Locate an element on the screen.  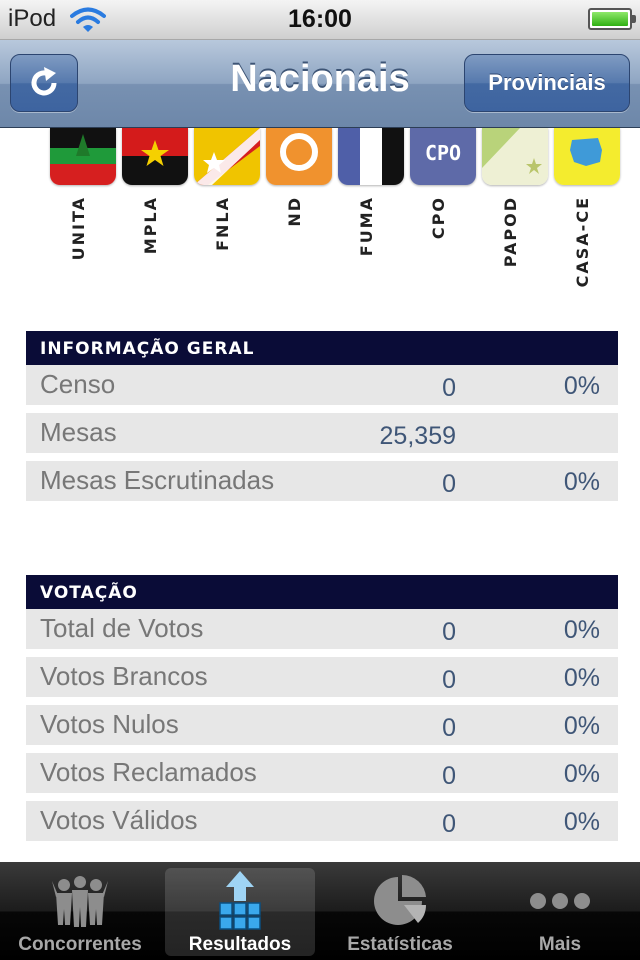
votos-validos-row: Votos Válidos 0 0% is located at coordinates (322, 821).